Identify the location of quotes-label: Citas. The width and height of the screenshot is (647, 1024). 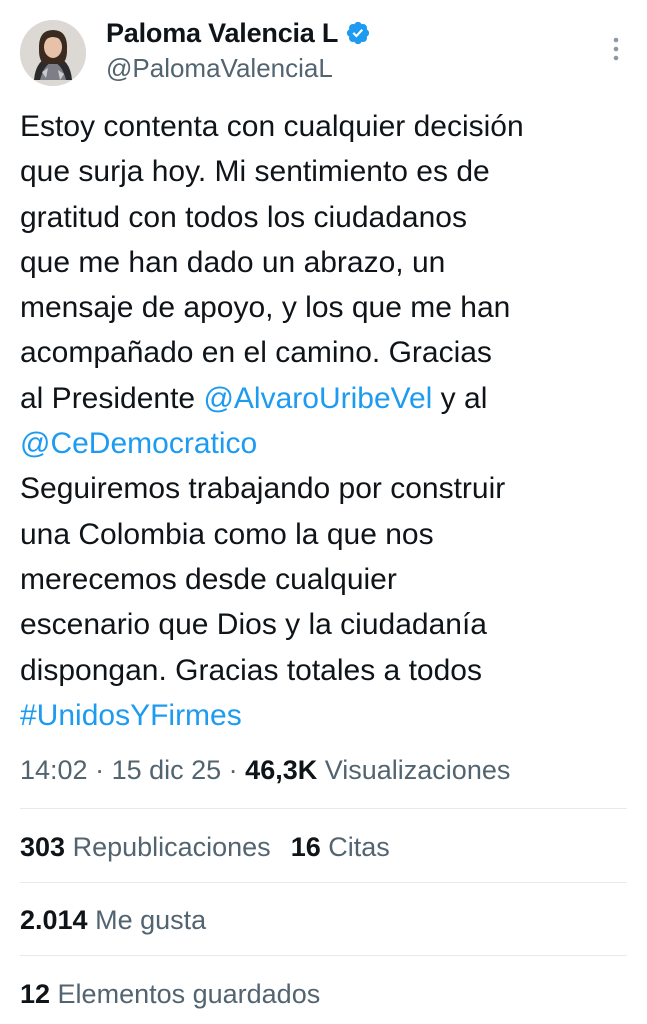
(355, 847).